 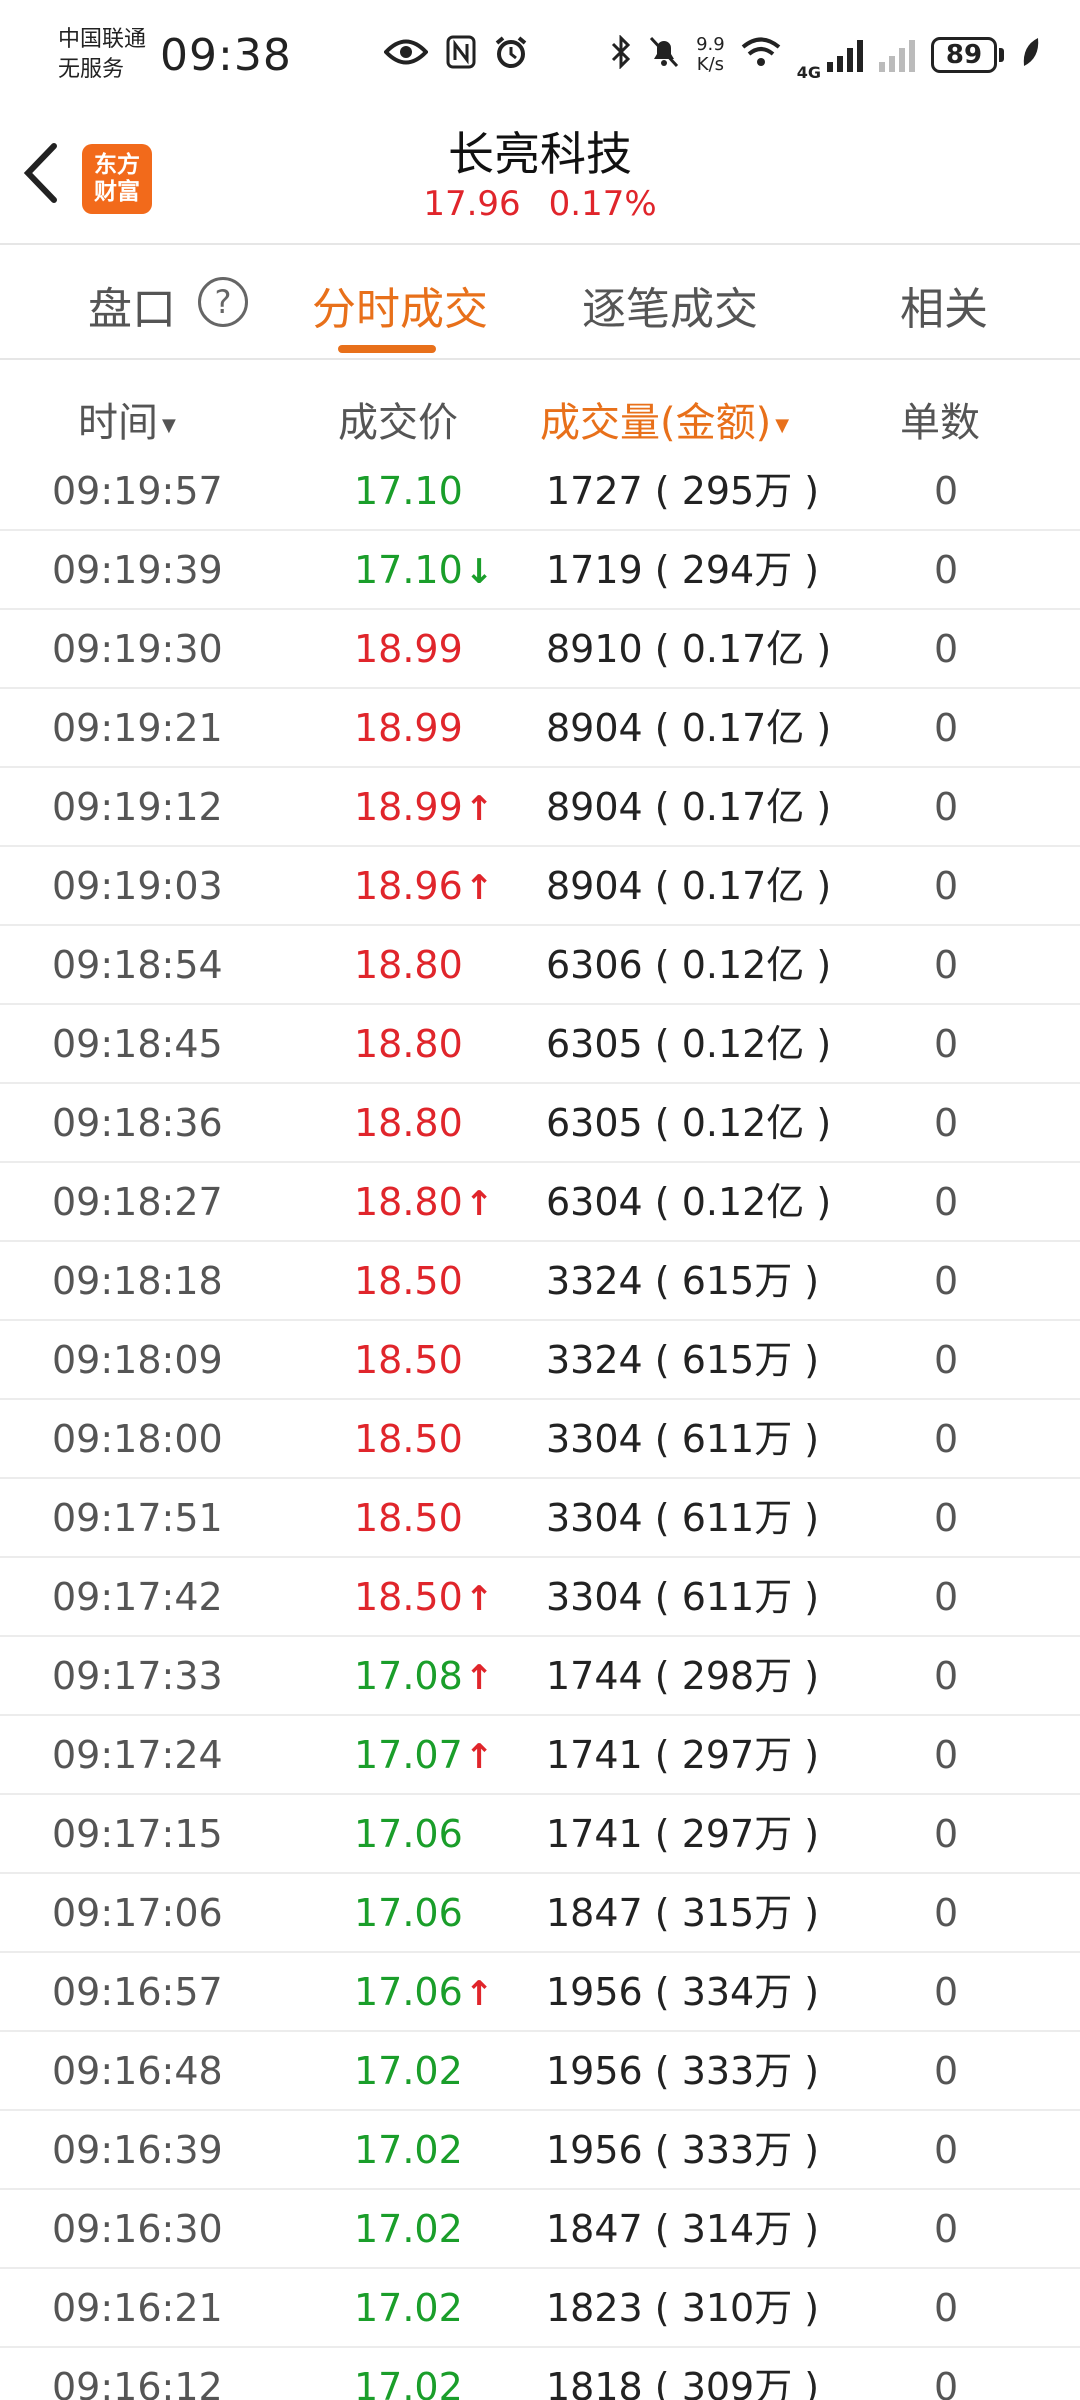 I want to click on column-time: 时间 ▼, so click(x=127, y=419).